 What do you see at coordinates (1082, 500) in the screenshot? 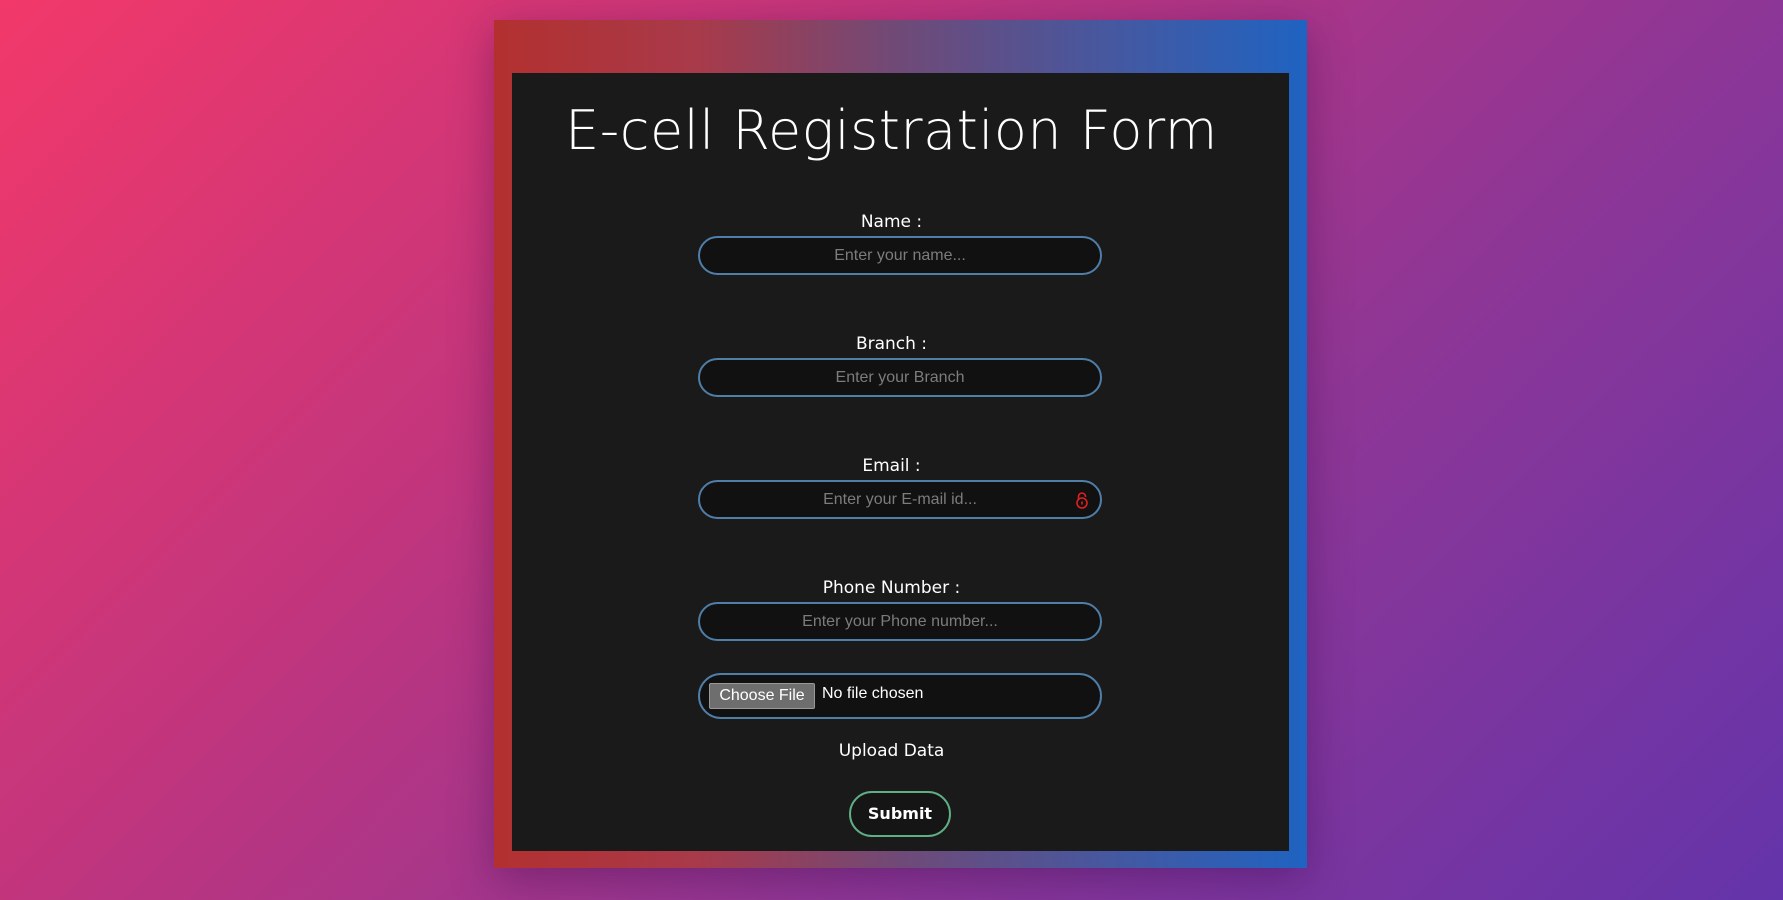
I see `lock-icon` at bounding box center [1082, 500].